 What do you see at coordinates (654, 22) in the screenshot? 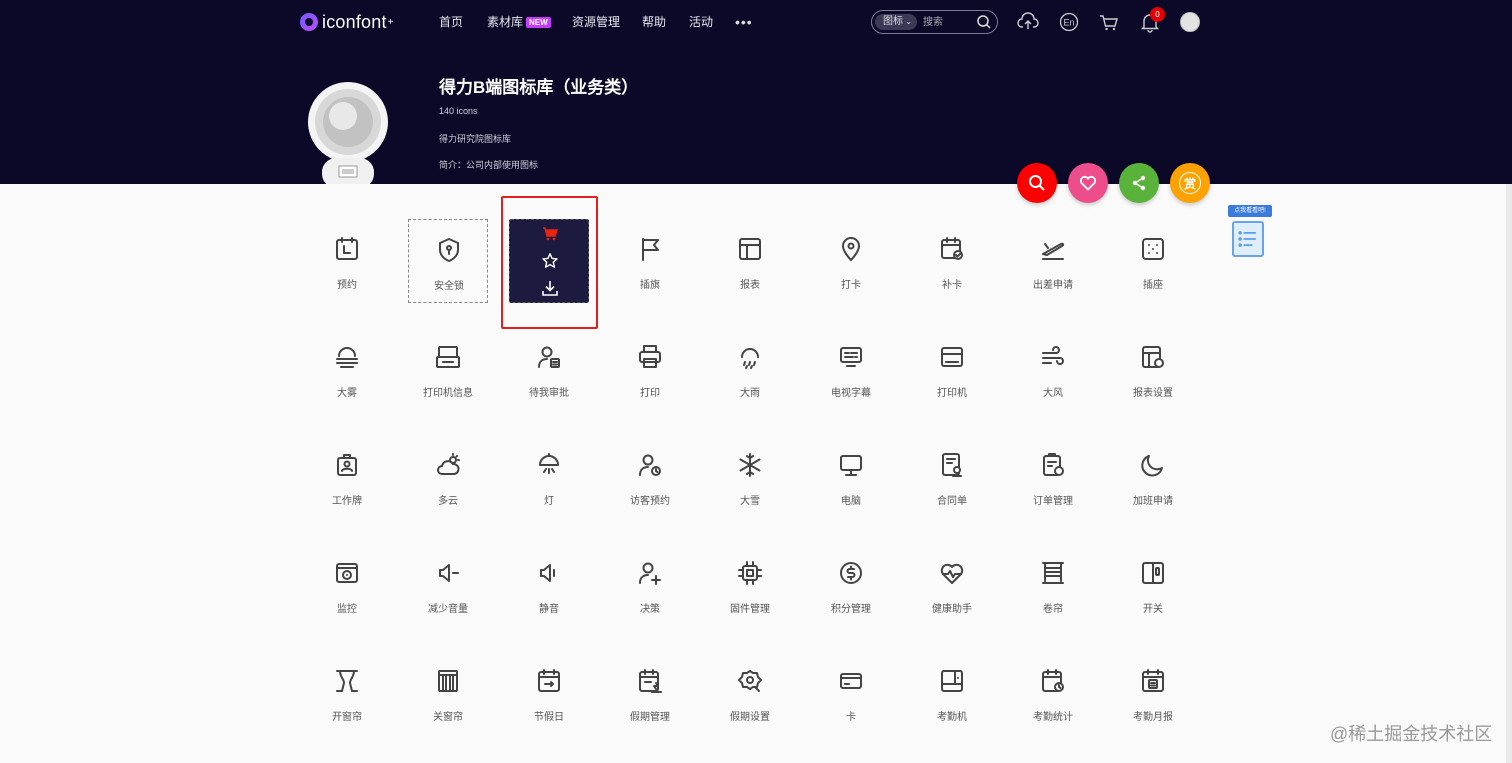
I see `nav-item-help: 帮助` at bounding box center [654, 22].